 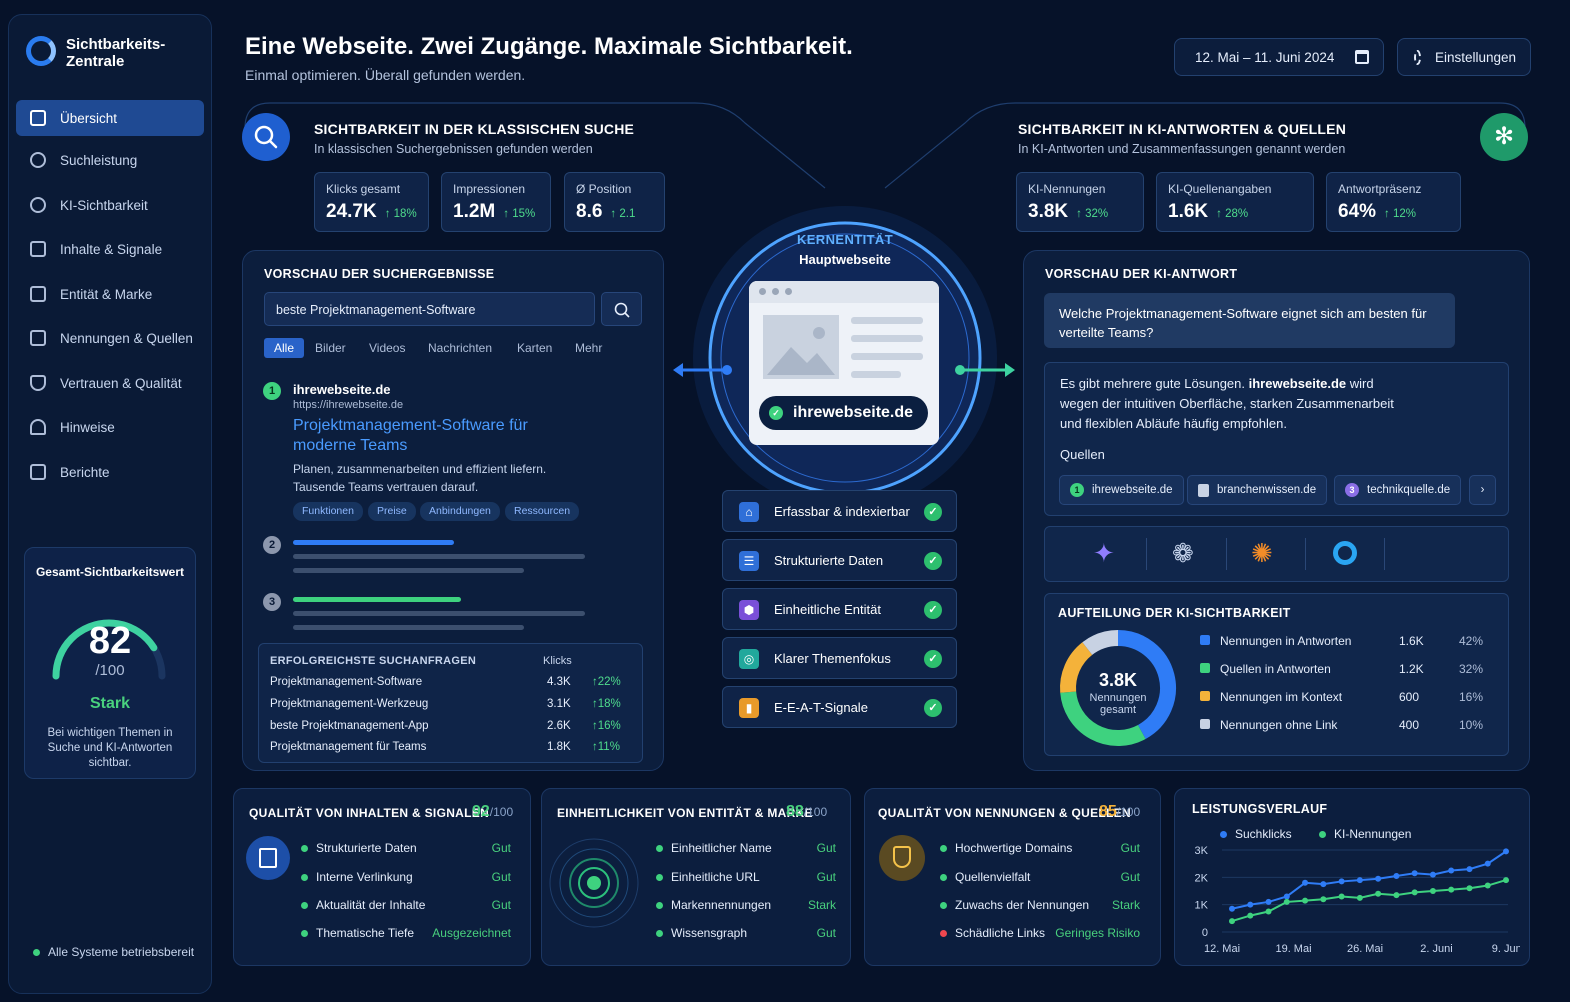 What do you see at coordinates (392, 511) in the screenshot?
I see `sitelink-preise: Preise` at bounding box center [392, 511].